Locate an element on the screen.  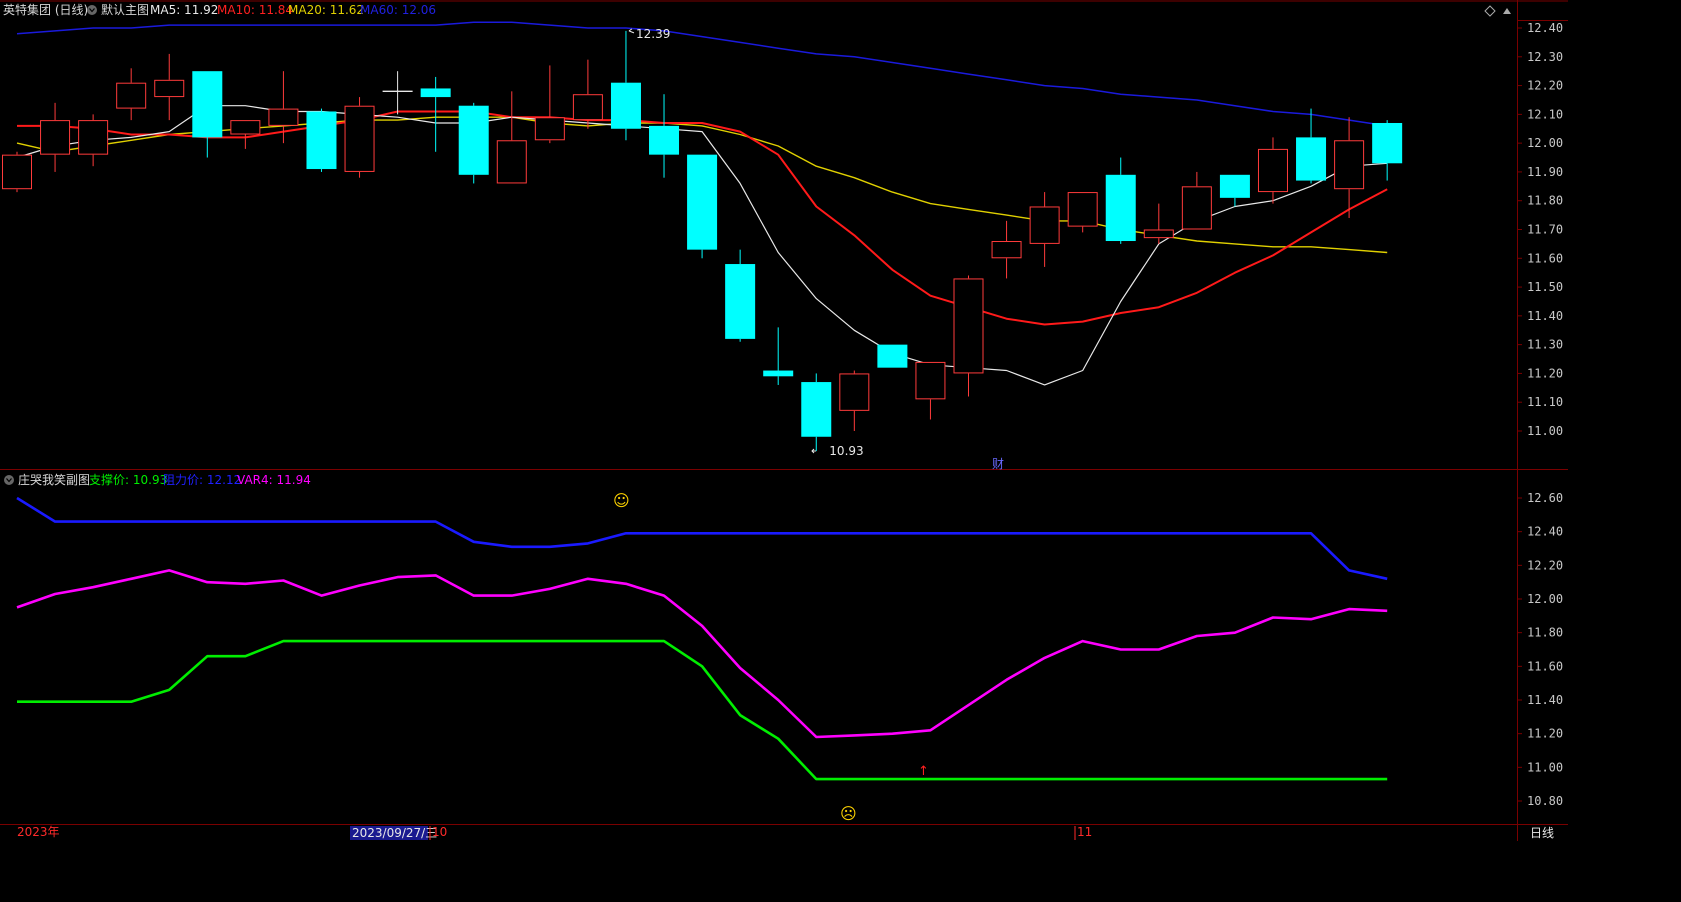
month-nov: 11 is located at coordinates (1084, 832).